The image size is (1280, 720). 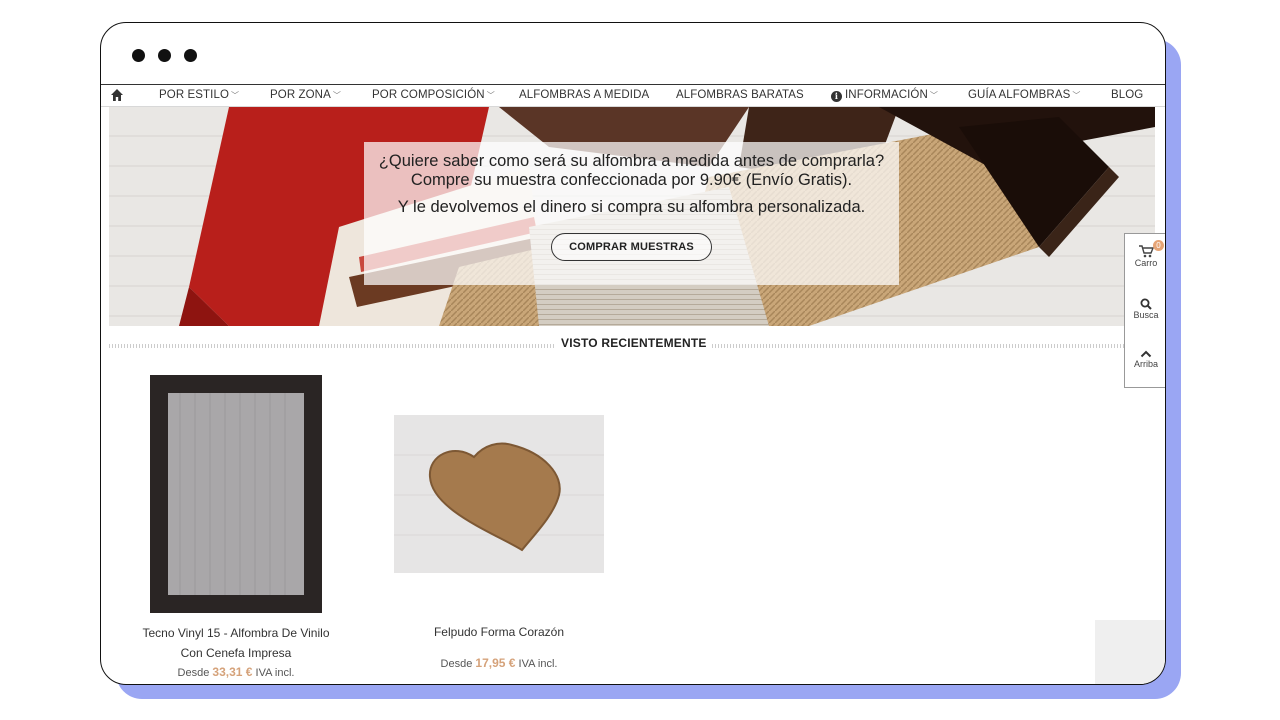 I want to click on window-controls, so click(x=164, y=55).